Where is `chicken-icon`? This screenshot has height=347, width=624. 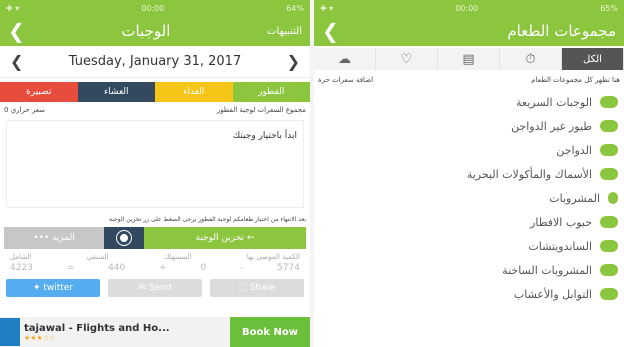
chicken-icon is located at coordinates (609, 150).